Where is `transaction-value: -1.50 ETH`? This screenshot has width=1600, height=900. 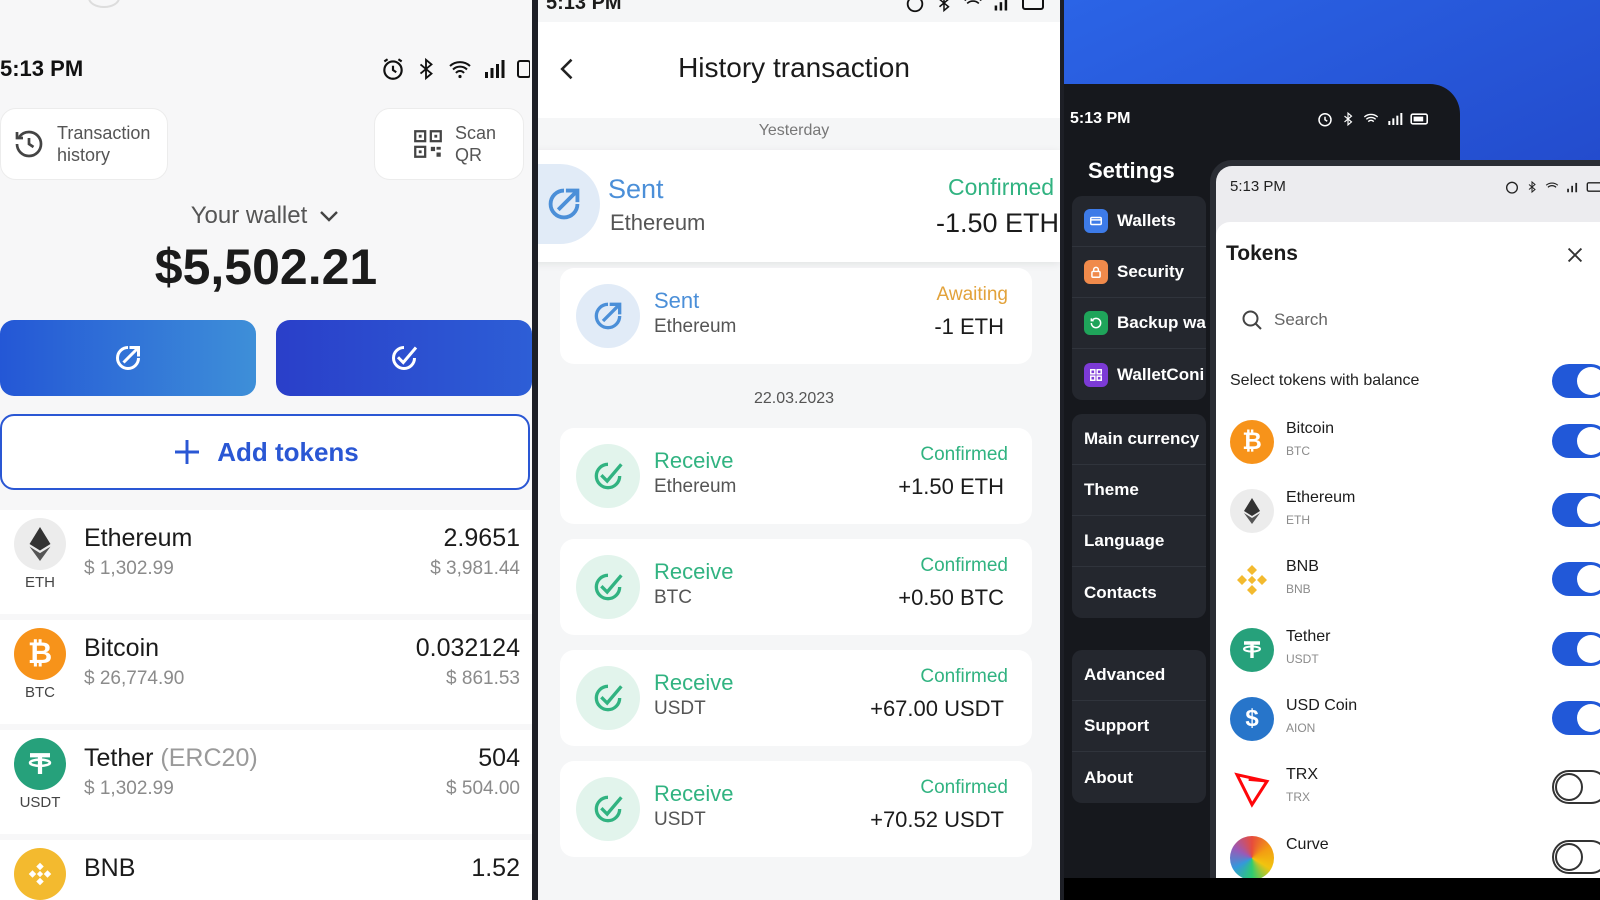
transaction-value: -1.50 ETH is located at coordinates (998, 223).